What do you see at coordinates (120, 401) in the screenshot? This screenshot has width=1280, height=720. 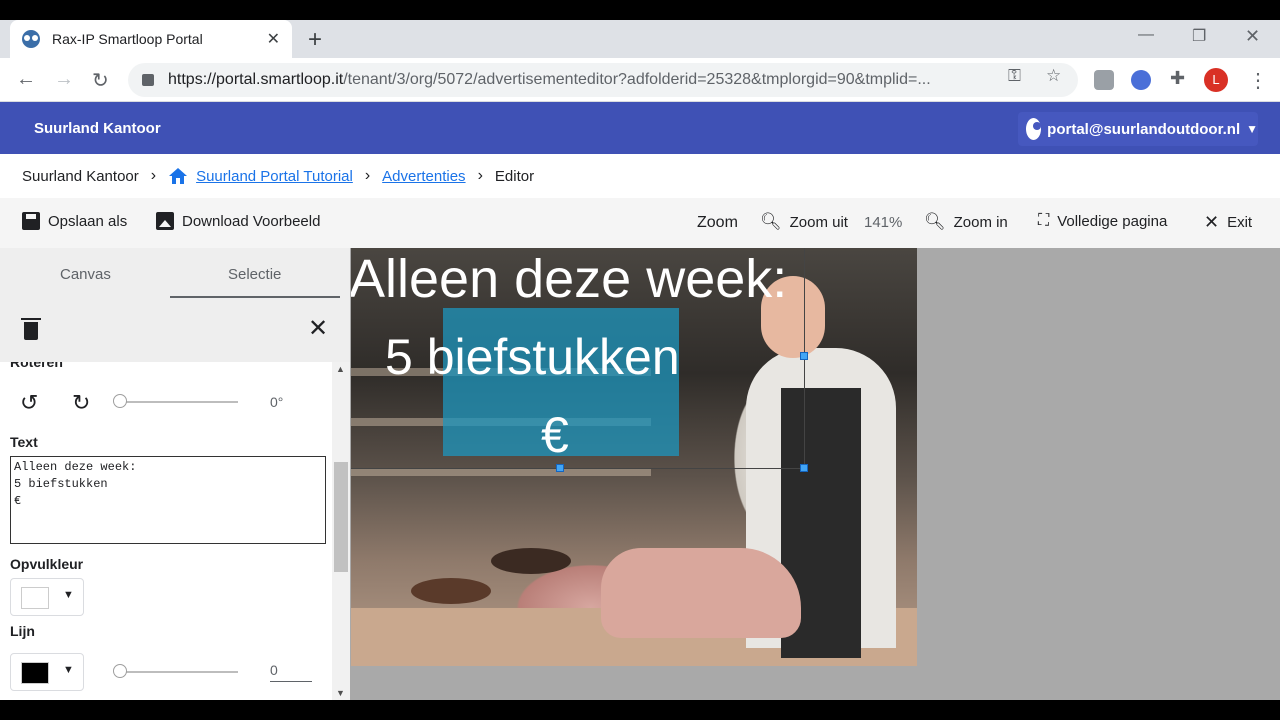 I see `rotate-slider-knob` at bounding box center [120, 401].